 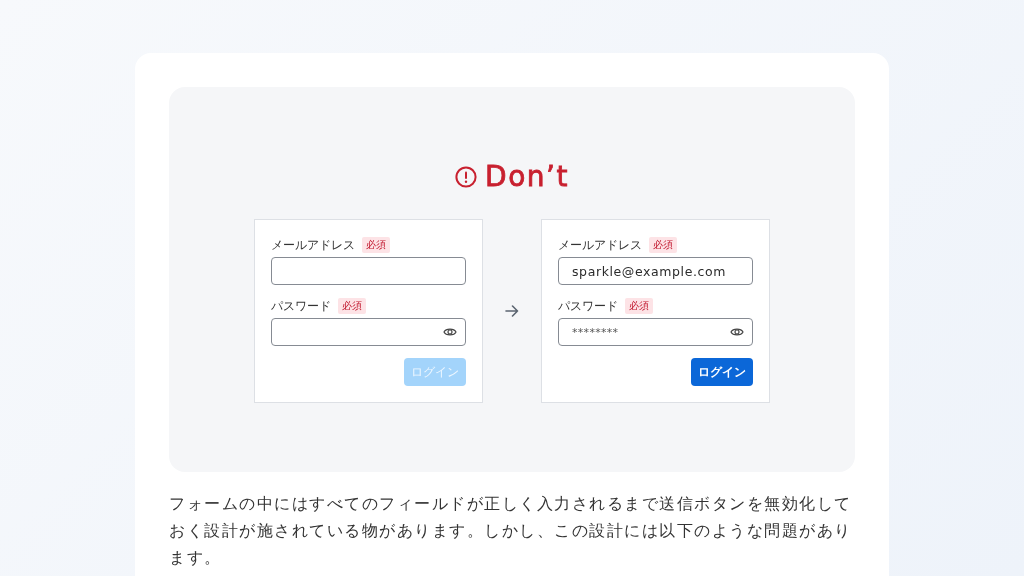 What do you see at coordinates (368, 332) in the screenshot?
I see `password-field` at bounding box center [368, 332].